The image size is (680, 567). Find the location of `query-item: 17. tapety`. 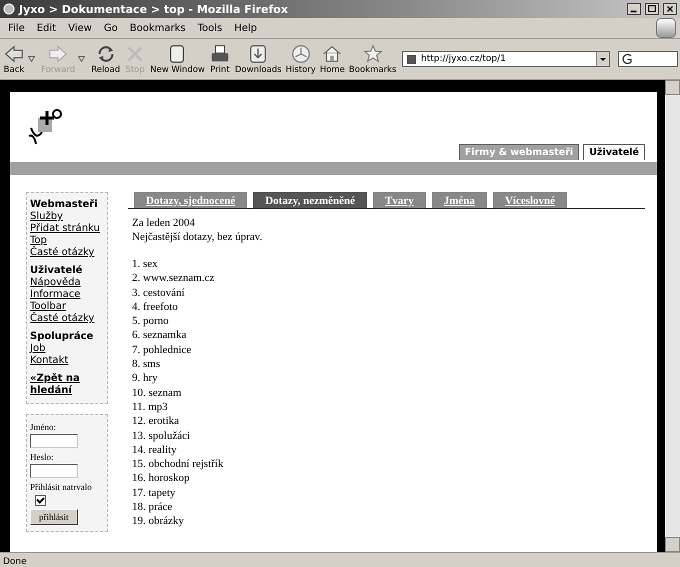

query-item: 17. tapety is located at coordinates (154, 493).